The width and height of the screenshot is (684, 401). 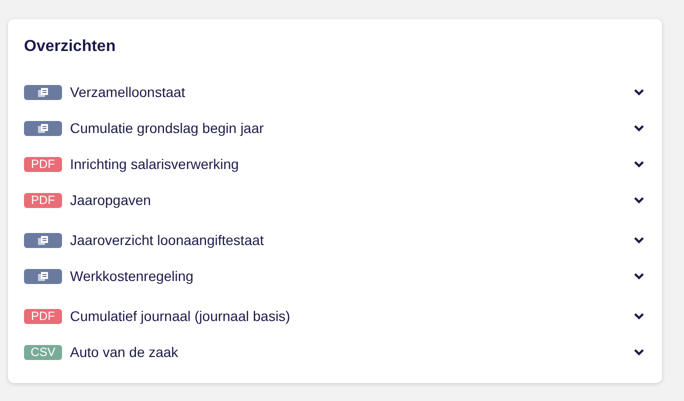 I want to click on report-link: Jaaroverzicht loonaangiftestaat, so click(x=352, y=240).